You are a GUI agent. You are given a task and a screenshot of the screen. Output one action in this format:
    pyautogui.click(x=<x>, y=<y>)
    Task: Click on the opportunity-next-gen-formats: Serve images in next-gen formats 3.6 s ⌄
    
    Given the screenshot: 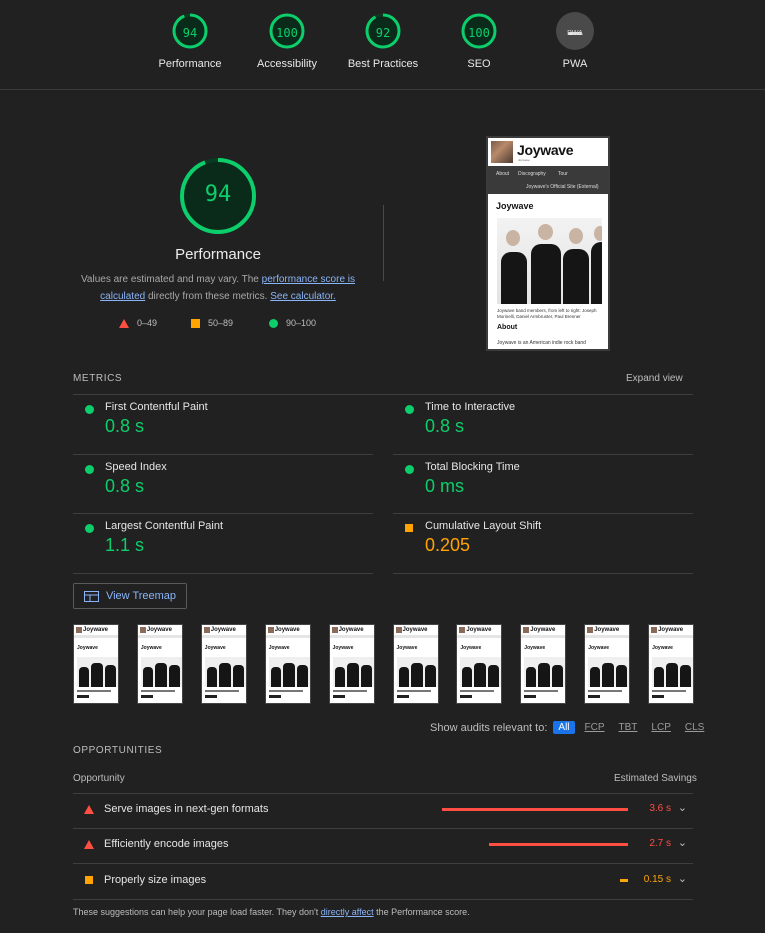 What is the action you would take?
    pyautogui.click(x=383, y=810)
    